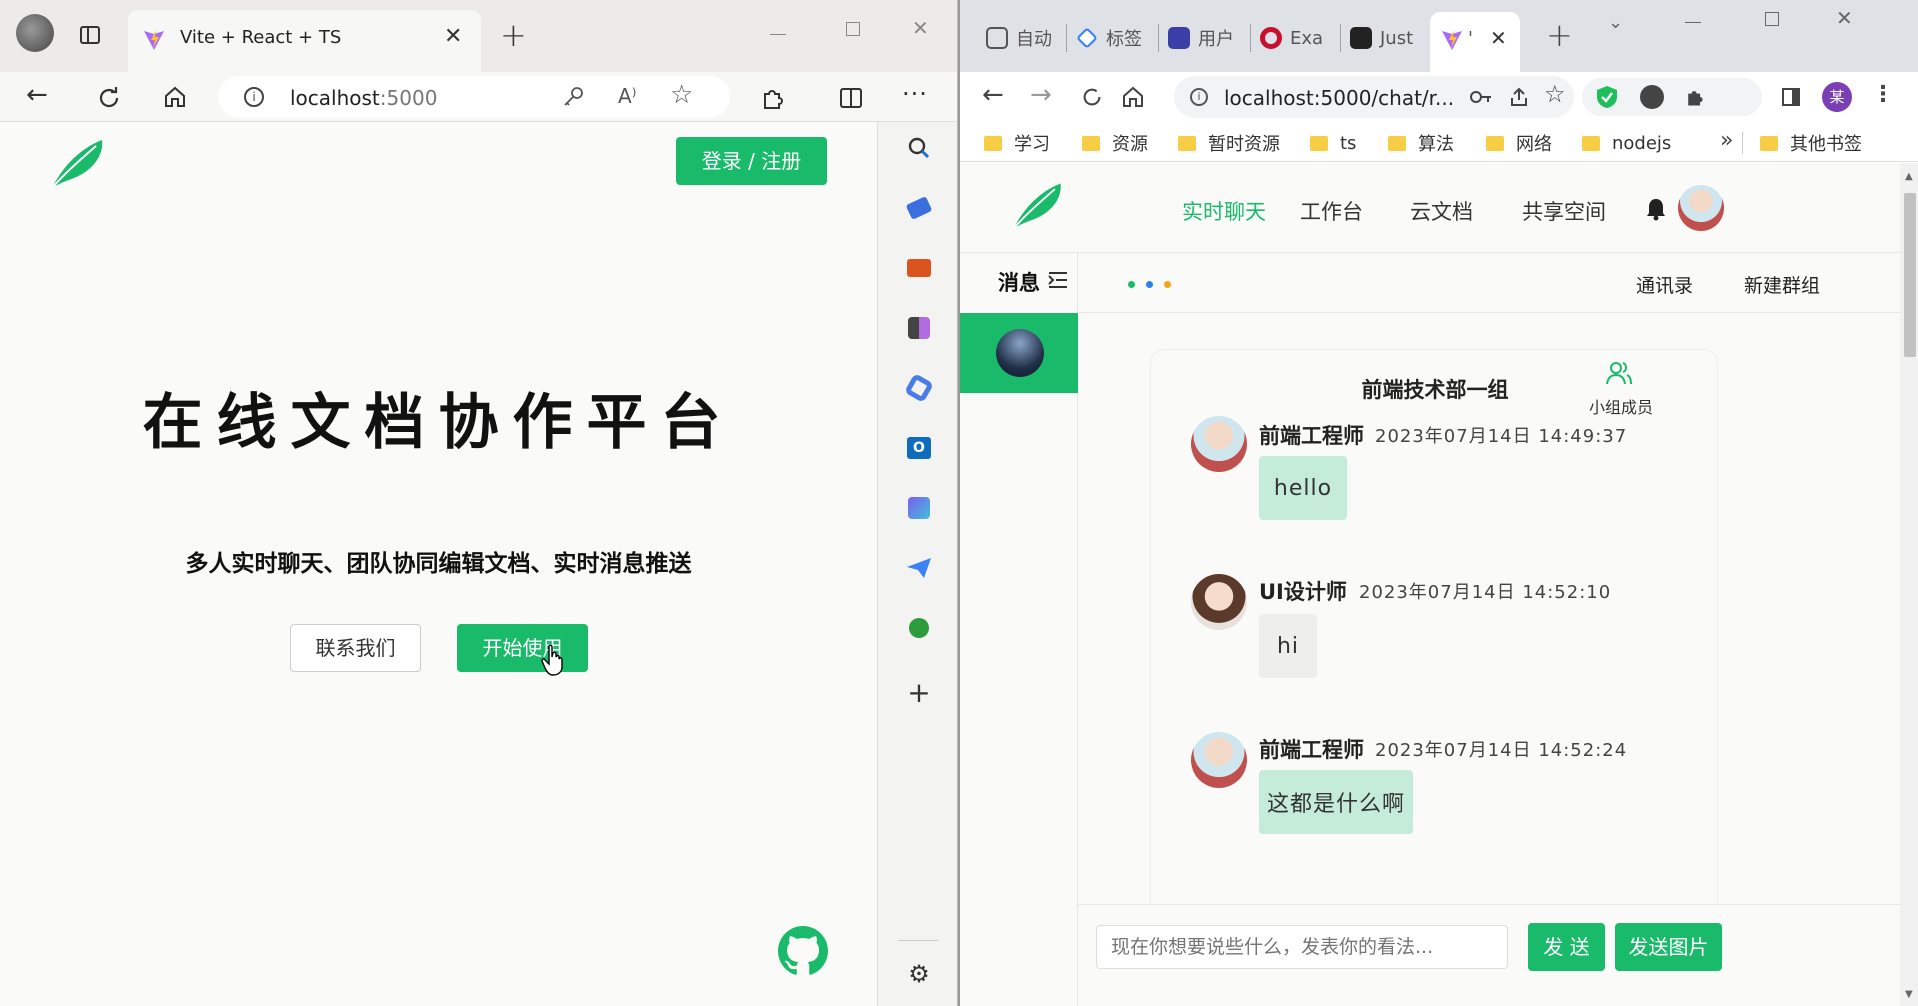 Image resolution: width=1918 pixels, height=1006 pixels. I want to click on bookmark-folder: 算法, so click(1421, 143).